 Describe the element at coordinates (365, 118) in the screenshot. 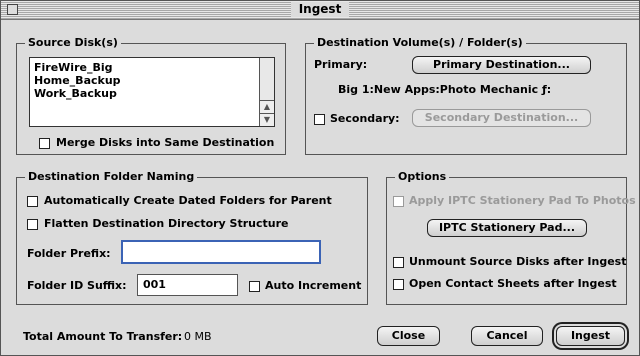

I see `secondary-label: Secondary:` at that location.